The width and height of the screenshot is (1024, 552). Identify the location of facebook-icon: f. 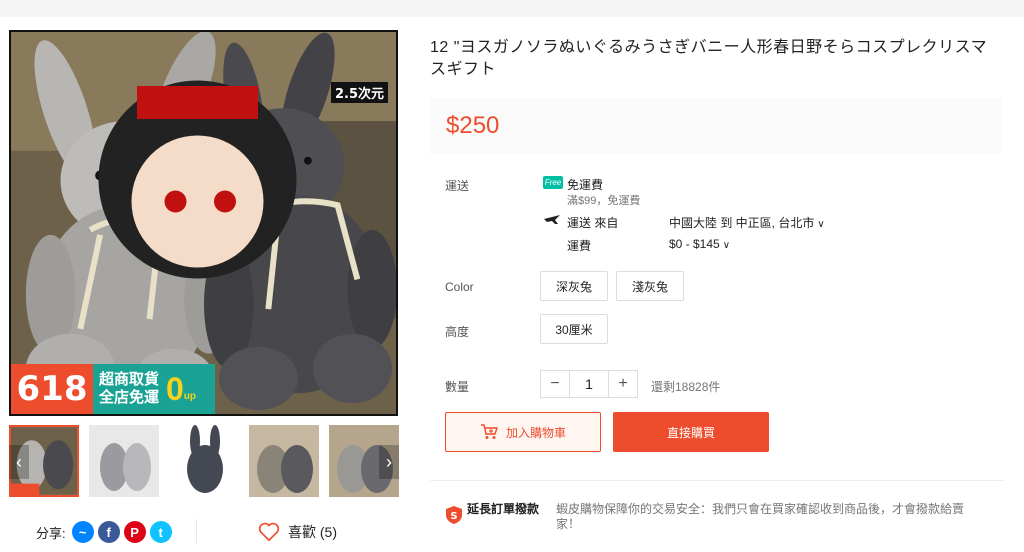
(108, 532).